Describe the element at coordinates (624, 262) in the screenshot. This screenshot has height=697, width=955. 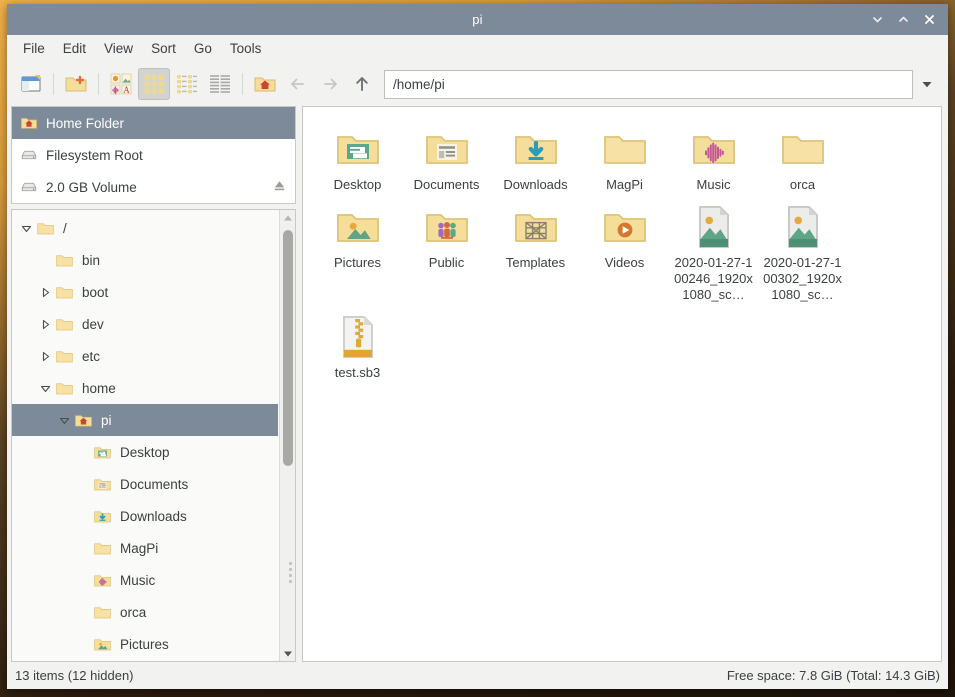
I see `file-label: Videos` at that location.